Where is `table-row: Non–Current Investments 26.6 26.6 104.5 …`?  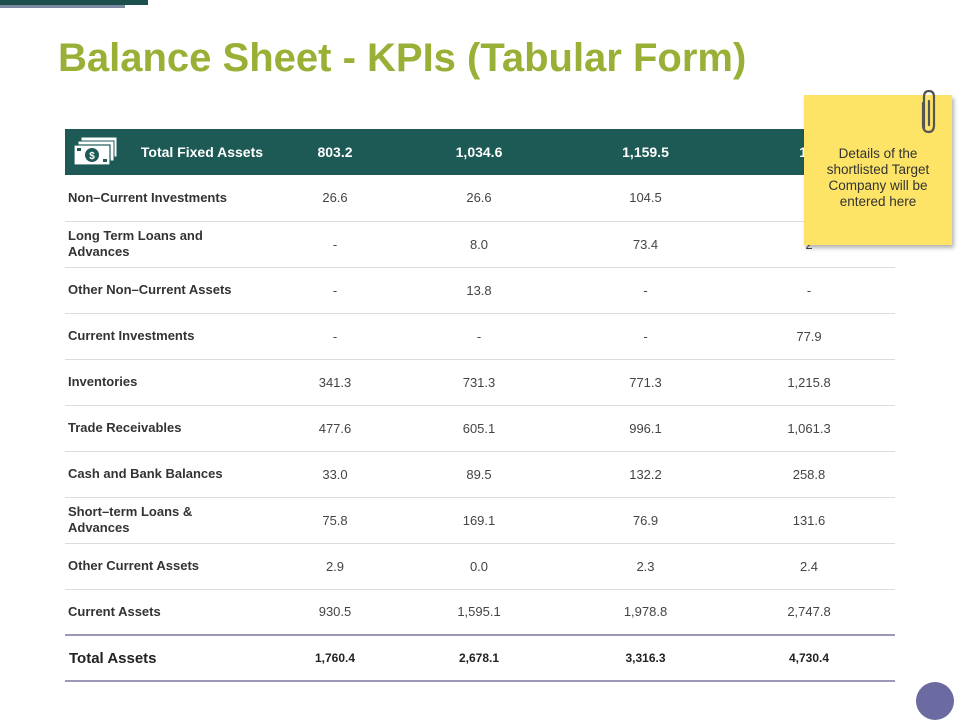 table-row: Non–Current Investments 26.6 26.6 104.5 … is located at coordinates (480, 198).